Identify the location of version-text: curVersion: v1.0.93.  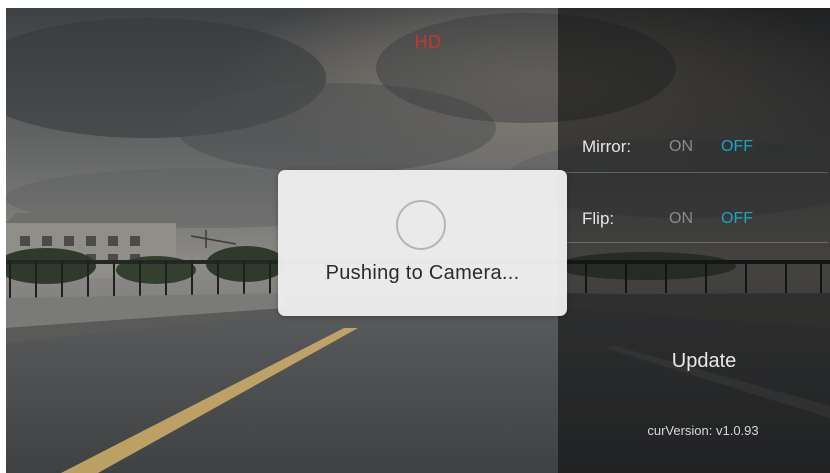
(703, 430).